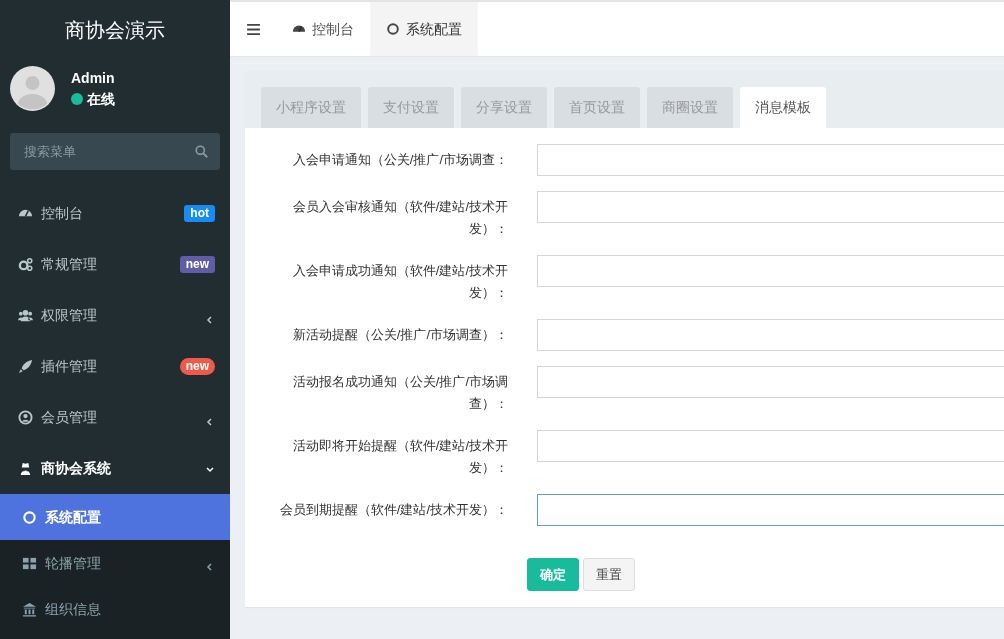 This screenshot has width=1004, height=639. What do you see at coordinates (101, 99) in the screenshot?
I see `user-status: 在线` at bounding box center [101, 99].